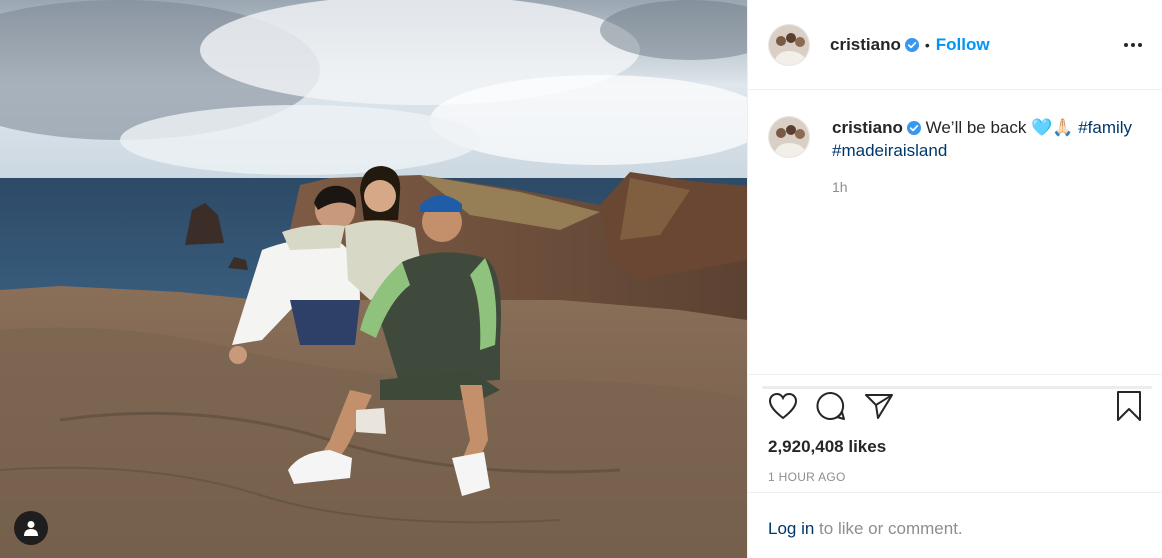 This screenshot has height=558, width=1162. What do you see at coordinates (1129, 406) in the screenshot?
I see `bookmark-icon` at bounding box center [1129, 406].